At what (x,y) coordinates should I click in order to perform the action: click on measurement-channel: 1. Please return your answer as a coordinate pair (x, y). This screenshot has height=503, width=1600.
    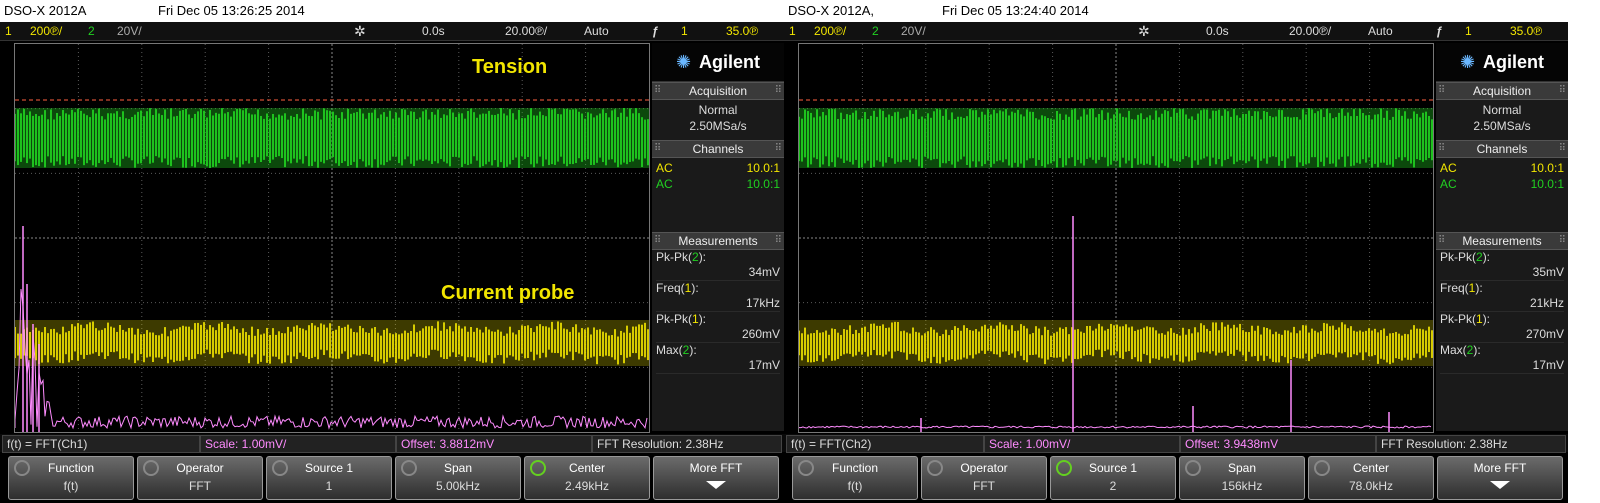
    Looking at the image, I should click on (695, 319).